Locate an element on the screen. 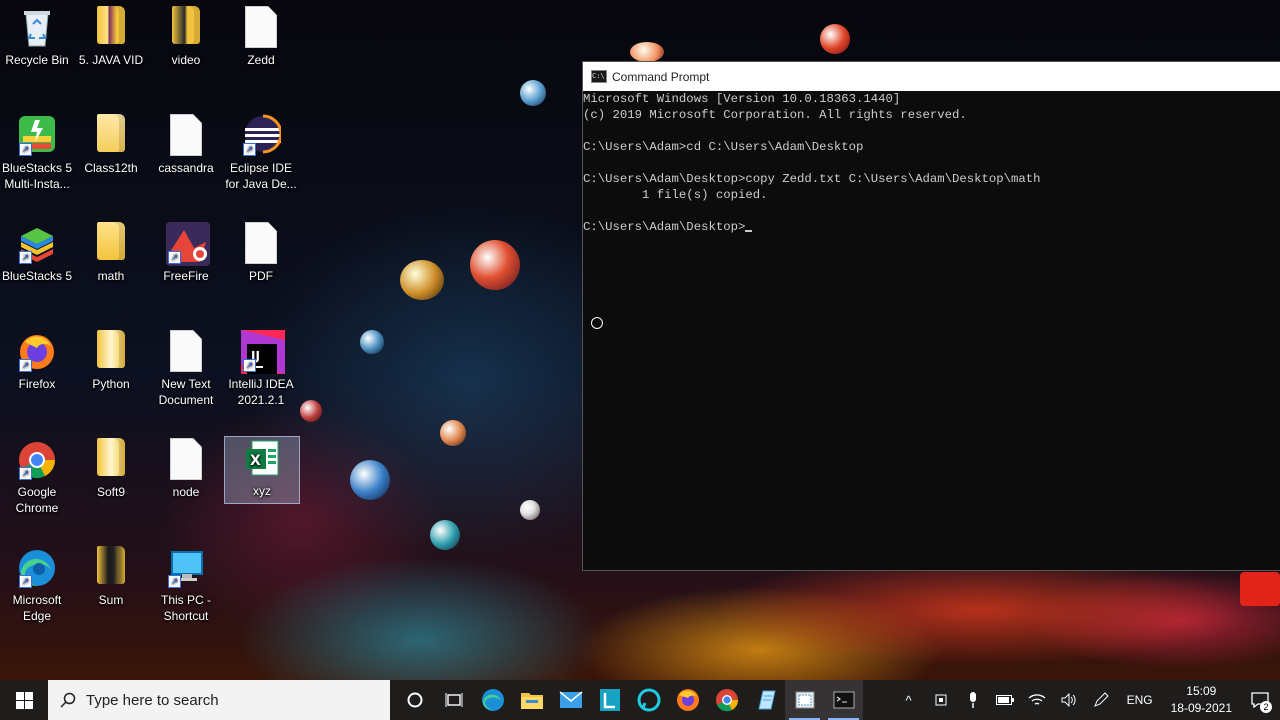 This screenshot has width=1280, height=720. eclipse-icon: ↗ is located at coordinates (262, 135).